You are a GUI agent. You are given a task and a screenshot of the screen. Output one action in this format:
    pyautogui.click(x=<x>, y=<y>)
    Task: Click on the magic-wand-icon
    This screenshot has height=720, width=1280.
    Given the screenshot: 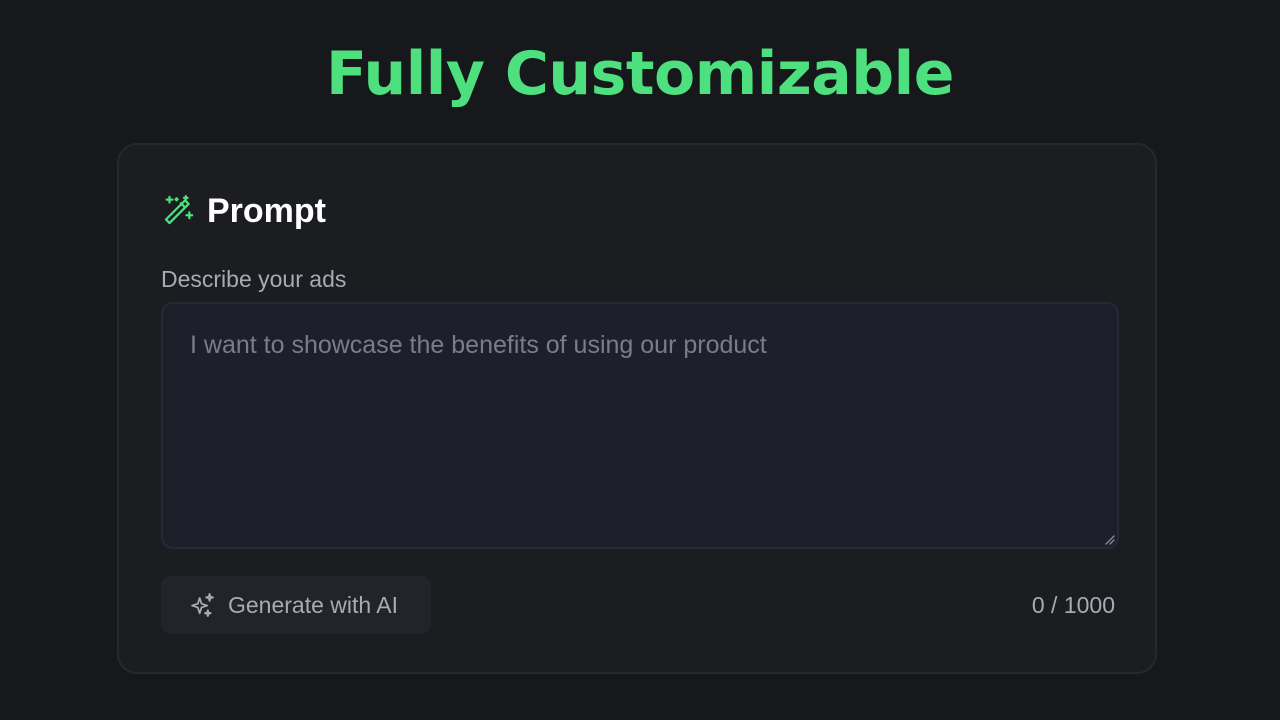 What is the action you would take?
    pyautogui.click(x=179, y=209)
    